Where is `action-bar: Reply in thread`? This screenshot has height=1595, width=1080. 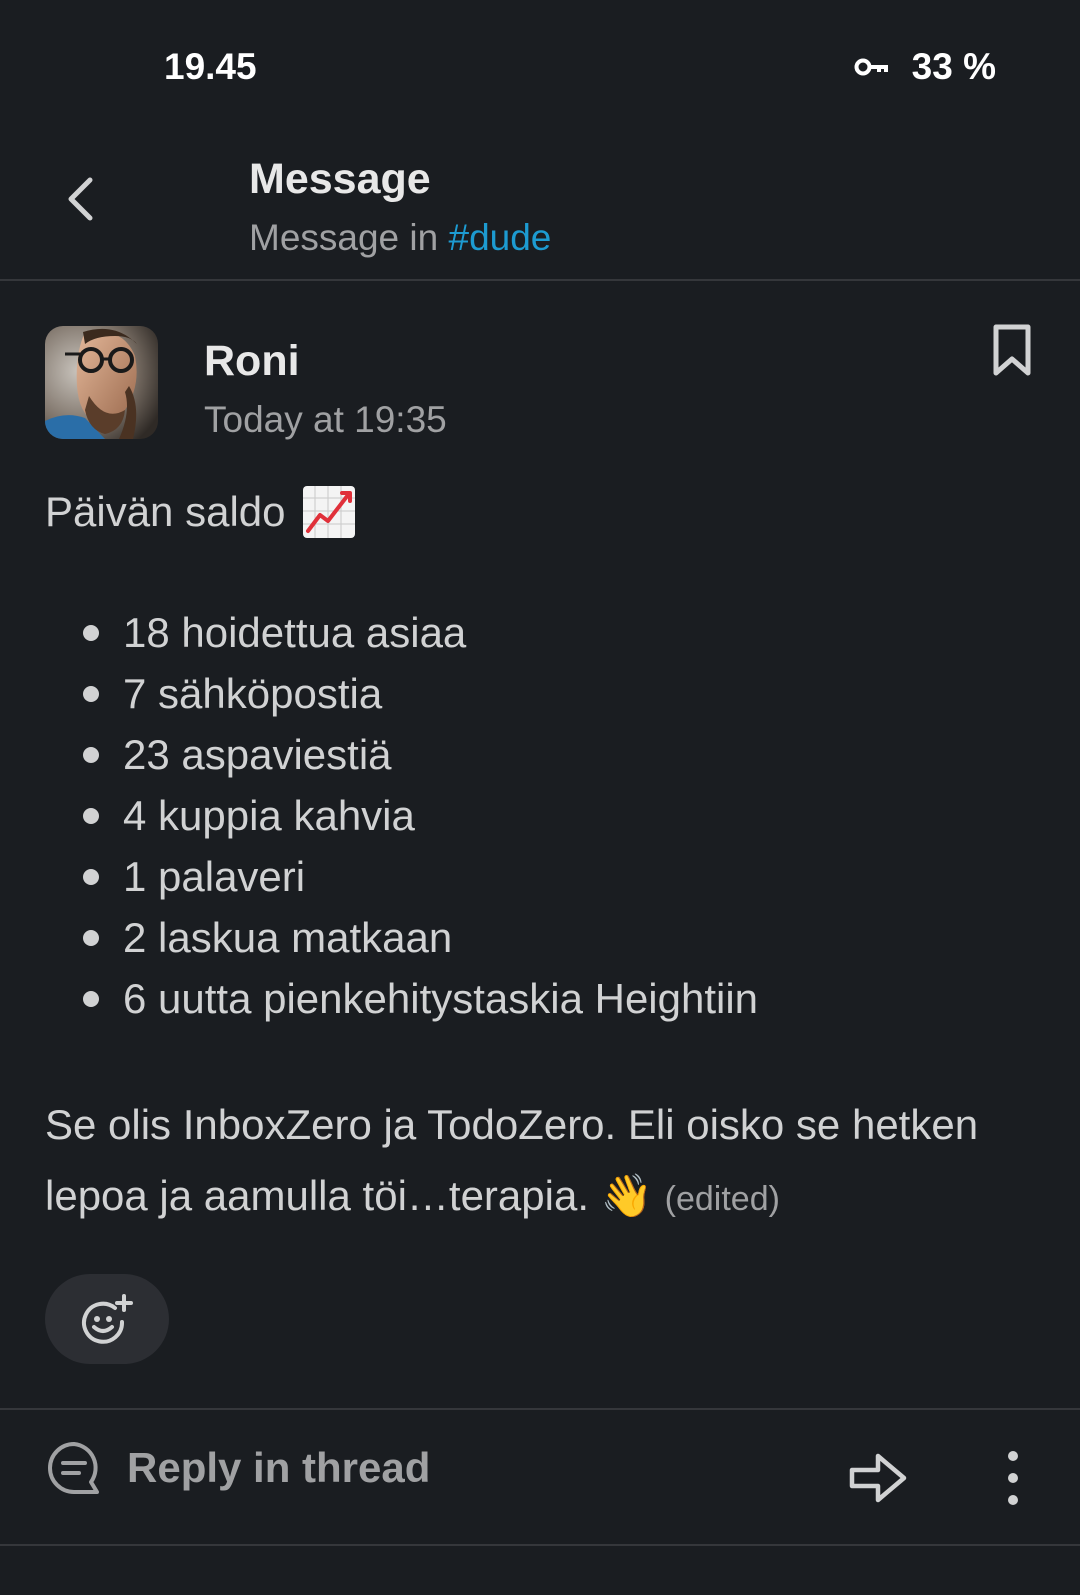 action-bar: Reply in thread is located at coordinates (540, 1478).